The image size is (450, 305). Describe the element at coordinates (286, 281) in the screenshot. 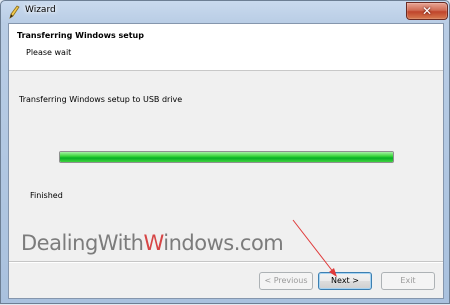

I see `previous-button: < Previous` at that location.